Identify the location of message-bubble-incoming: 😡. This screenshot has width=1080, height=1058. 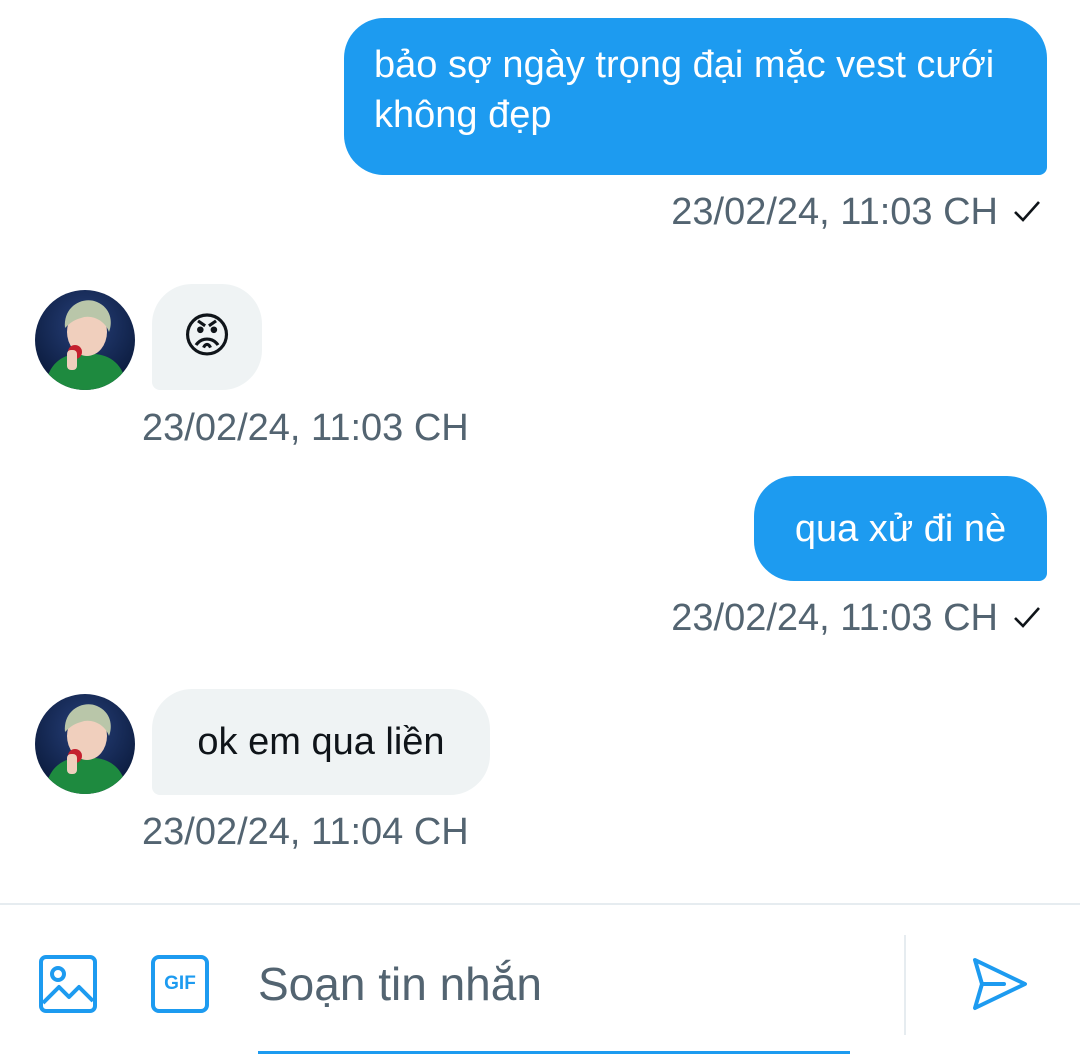
(207, 337).